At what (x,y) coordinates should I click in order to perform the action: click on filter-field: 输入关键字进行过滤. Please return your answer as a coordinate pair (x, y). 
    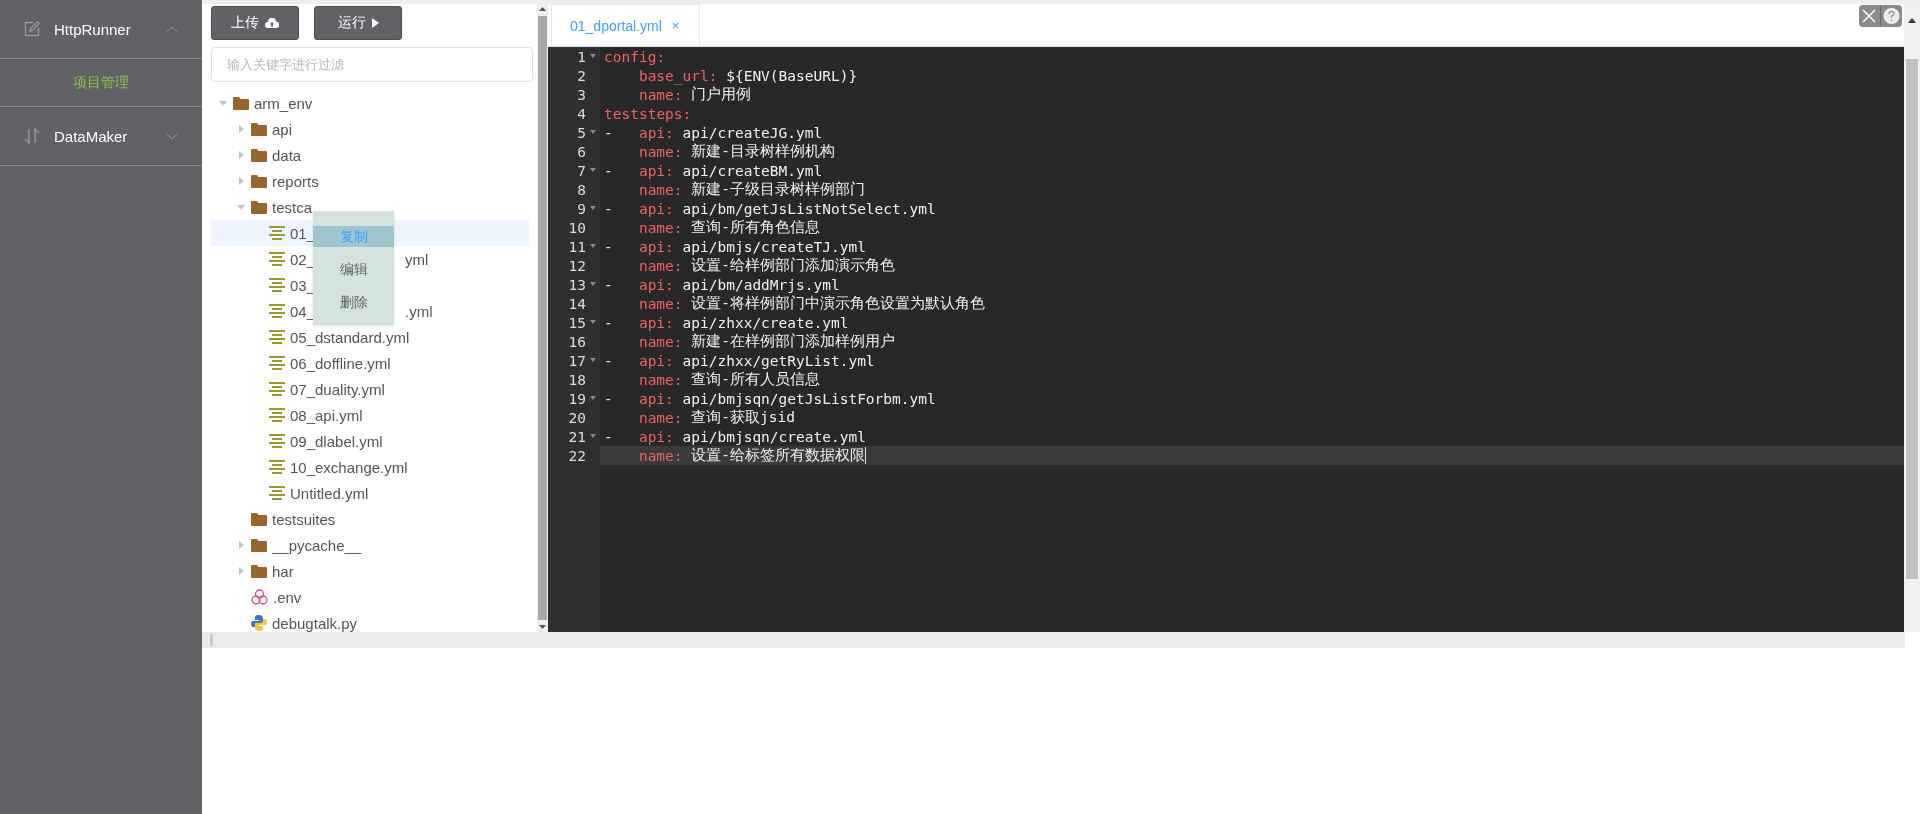
    Looking at the image, I should click on (372, 64).